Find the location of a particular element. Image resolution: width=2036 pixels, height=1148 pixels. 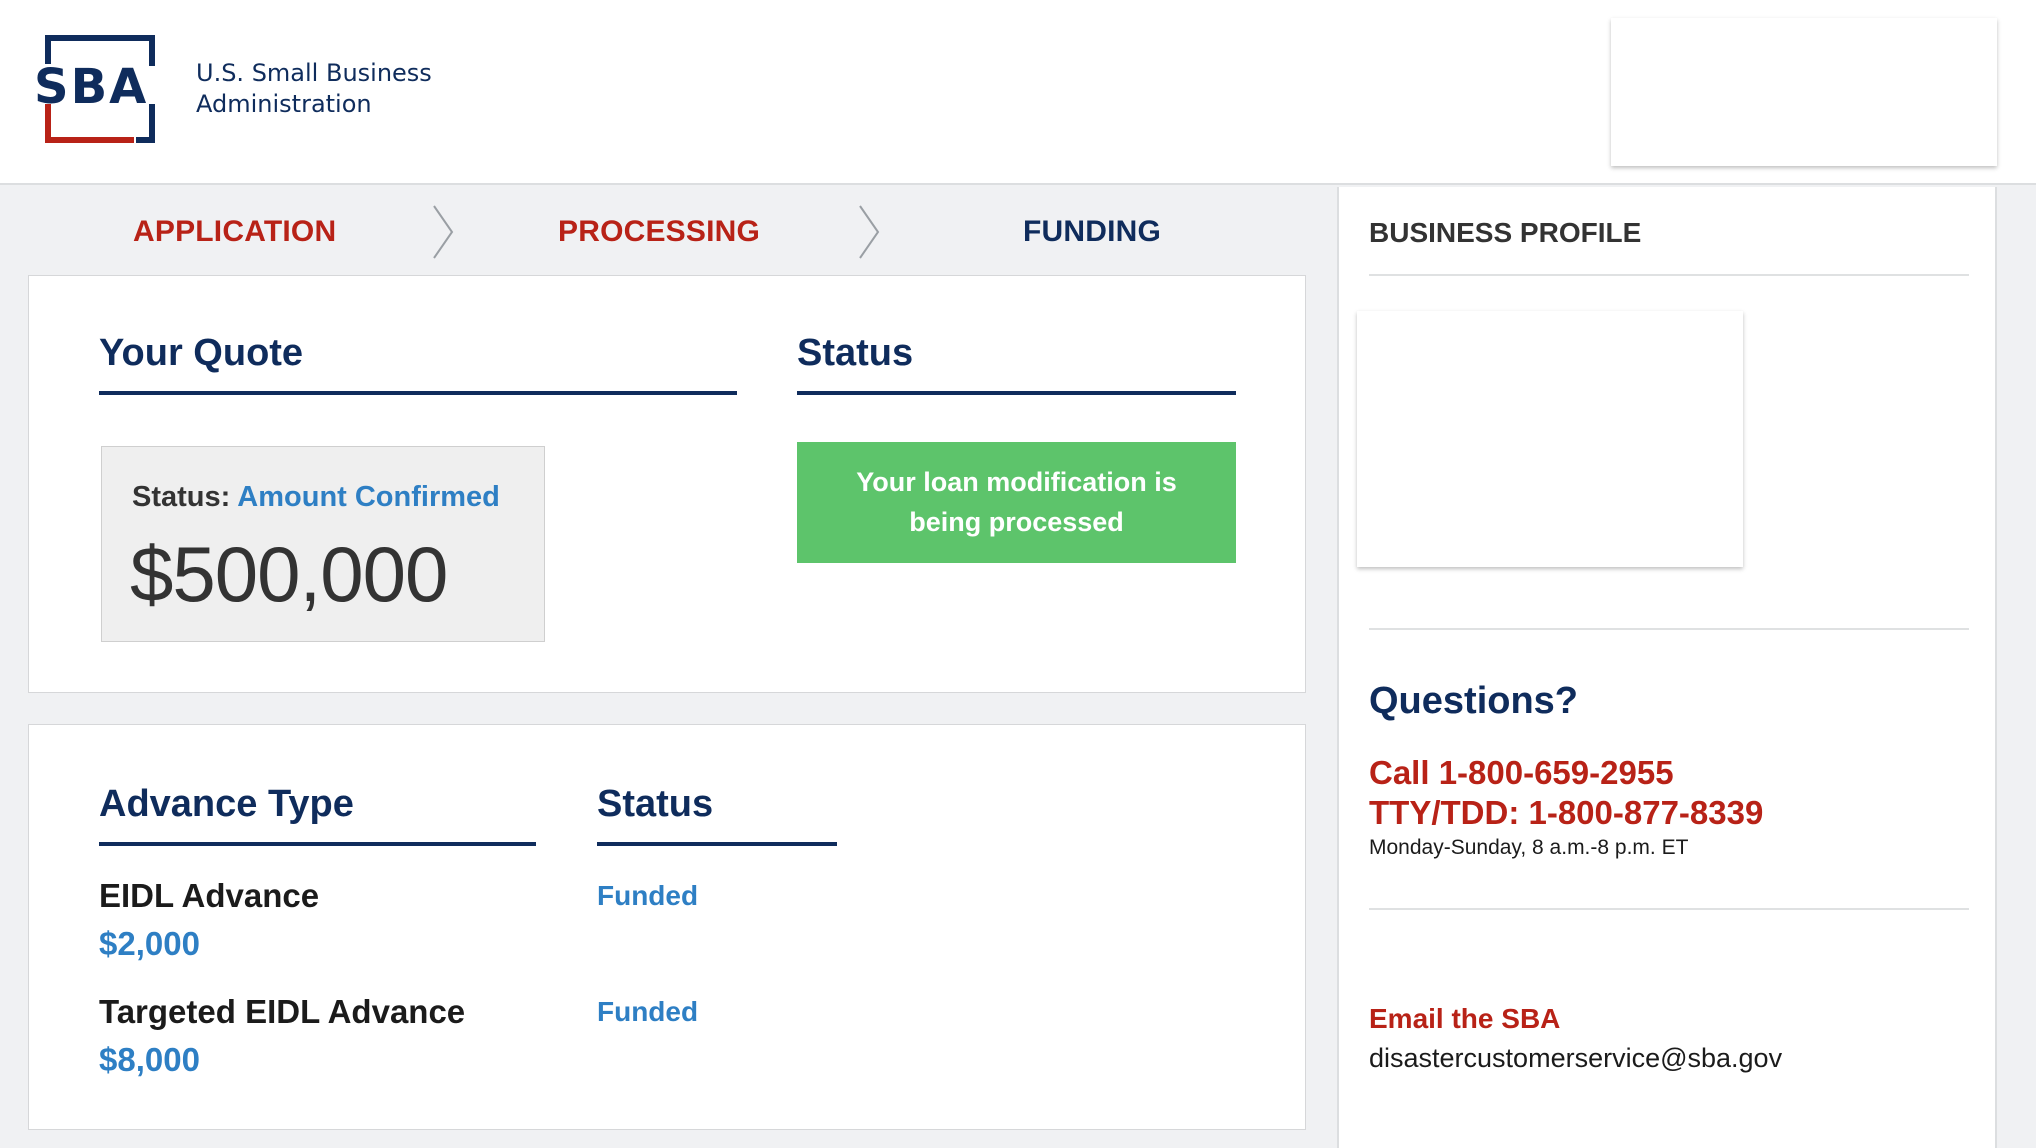

advance-status-underline is located at coordinates (717, 844).